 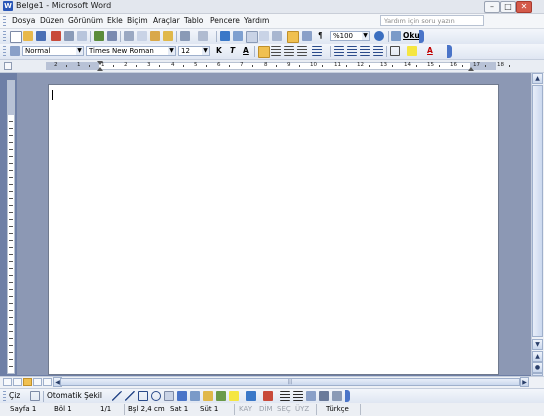 What do you see at coordinates (272, 66) in the screenshot?
I see `horizontal-ruler: 2 1 1 2 3 4 5 6 7 8 9 10 11 12 13 14 15 16 17 18` at bounding box center [272, 66].